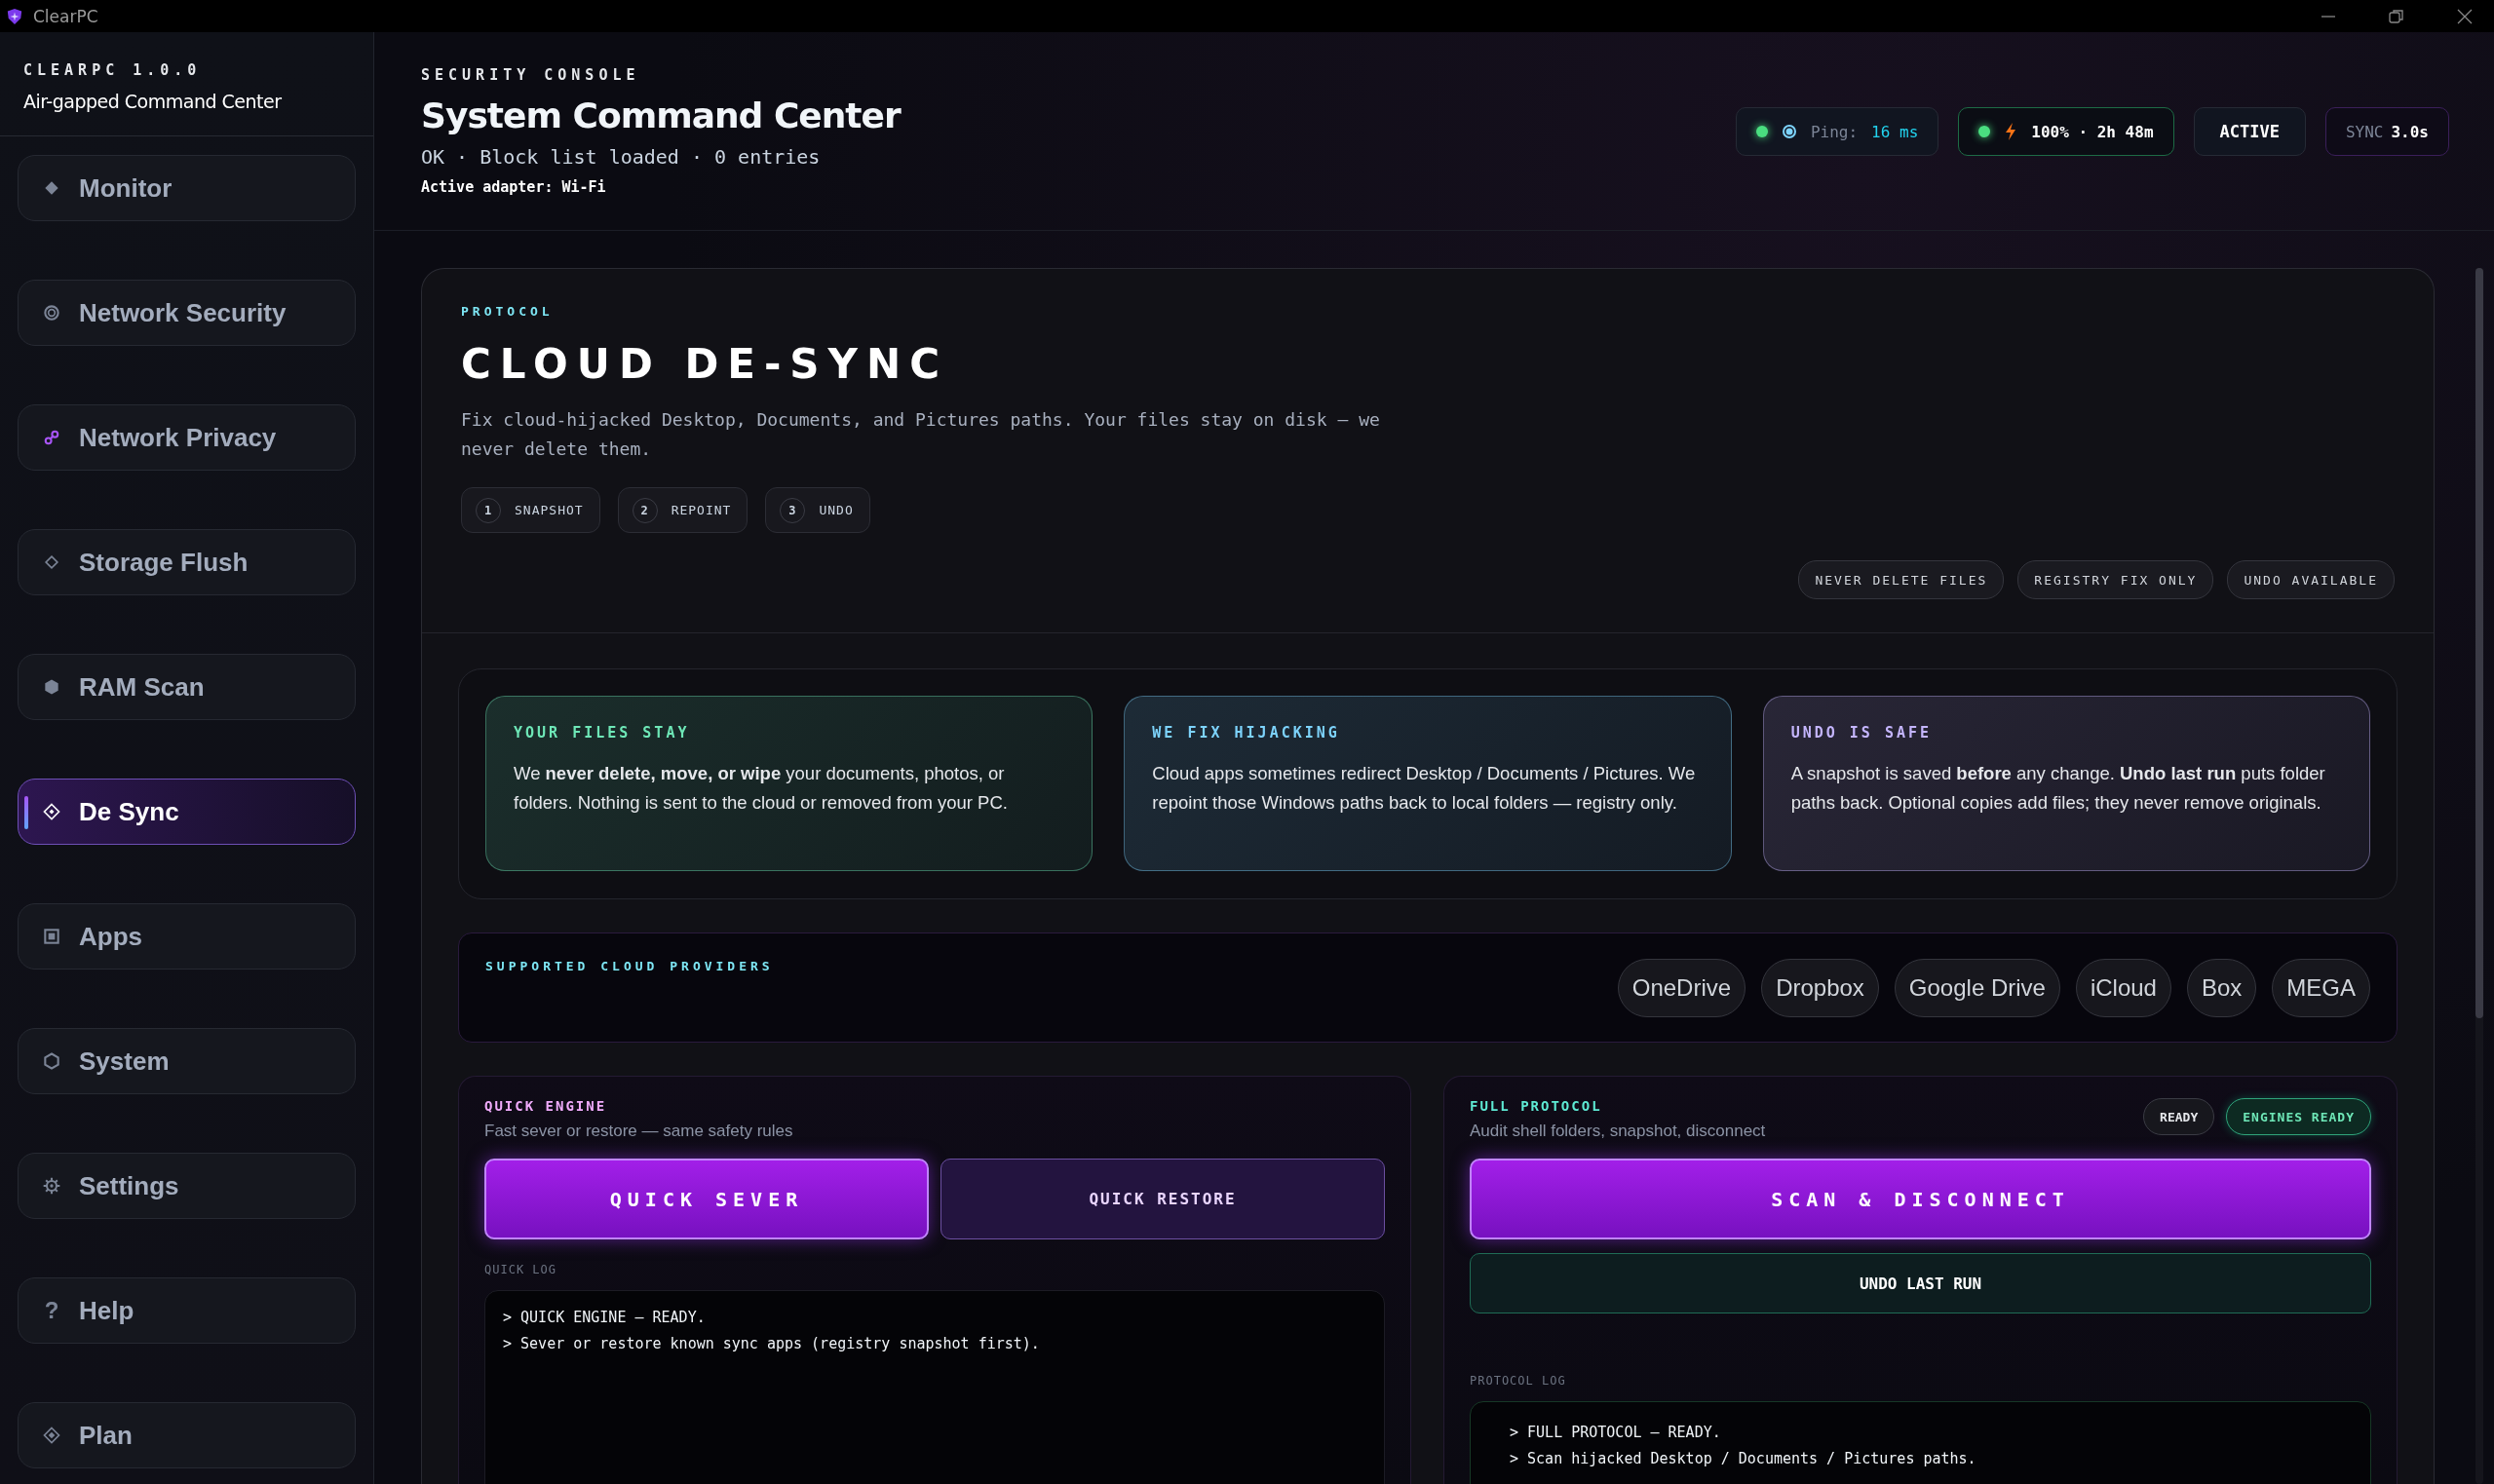 The width and height of the screenshot is (2494, 1484). What do you see at coordinates (621, 157) in the screenshot?
I see `status-text: OK · Block list loaded · 0 entries` at bounding box center [621, 157].